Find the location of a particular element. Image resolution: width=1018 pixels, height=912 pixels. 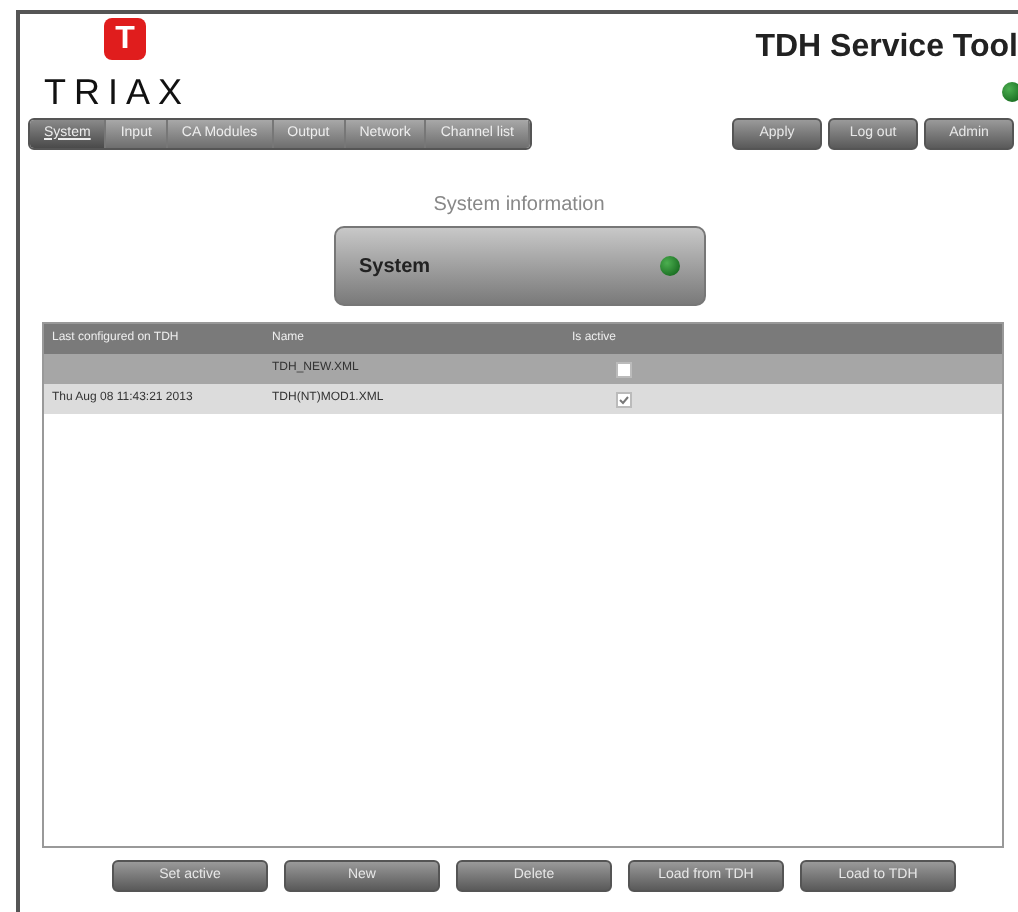

app-title: TDH Service Tool is located at coordinates (886, 48).